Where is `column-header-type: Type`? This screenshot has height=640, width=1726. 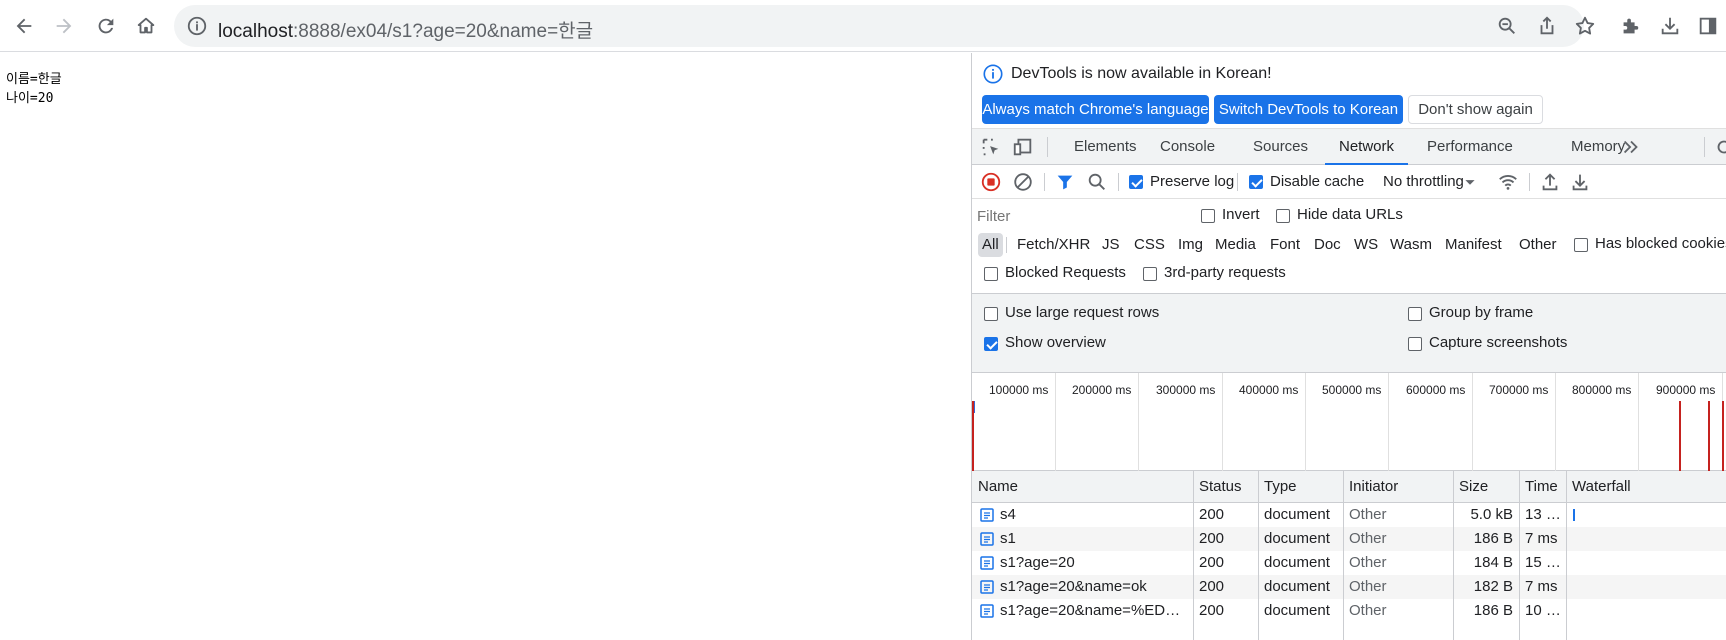 column-header-type: Type is located at coordinates (1300, 487).